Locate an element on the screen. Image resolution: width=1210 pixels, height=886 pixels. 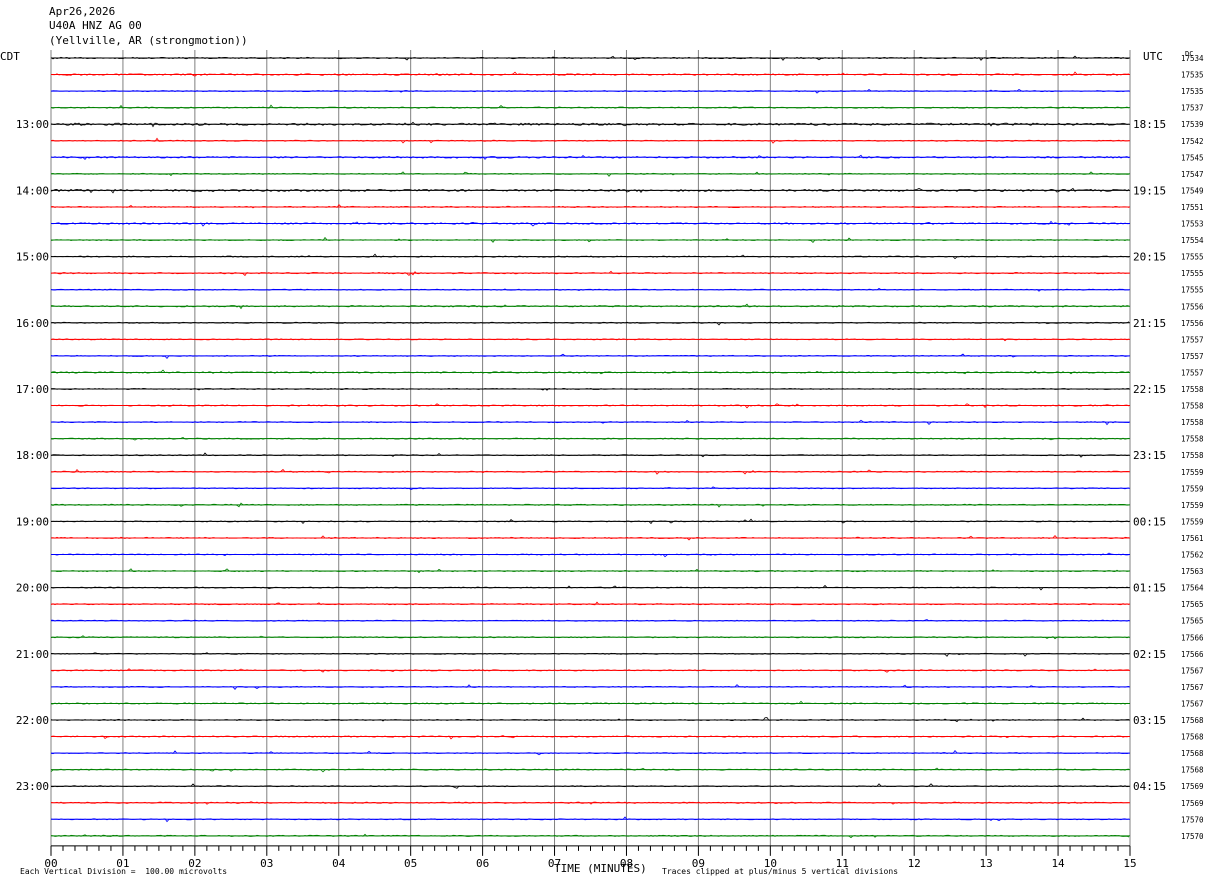
dc-value-label: 17563 is located at coordinates (1192, 571).